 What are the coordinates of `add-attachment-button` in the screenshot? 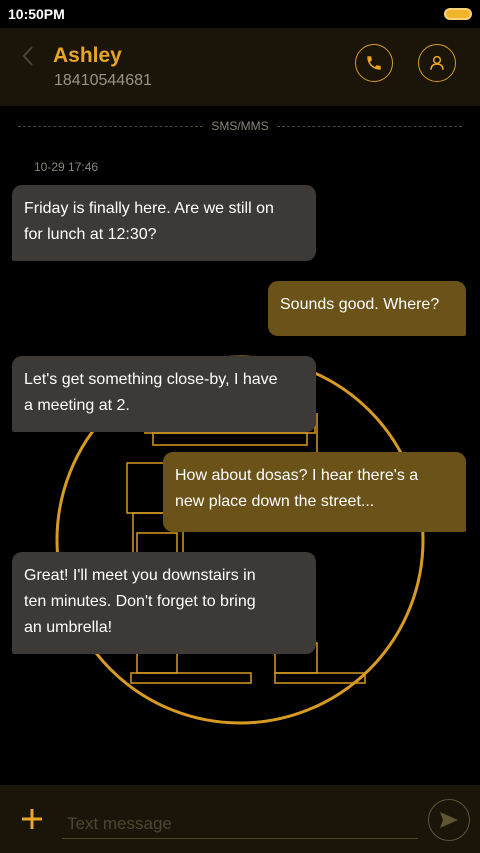 It's located at (32, 819).